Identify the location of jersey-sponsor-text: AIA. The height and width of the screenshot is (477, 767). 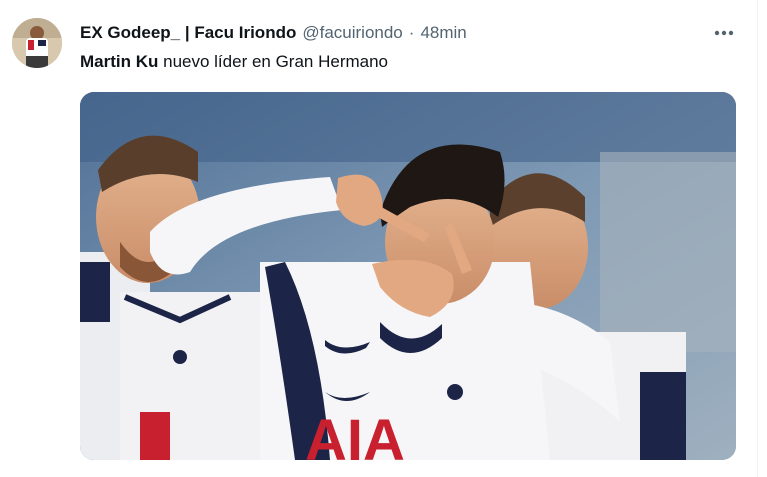
(355, 434).